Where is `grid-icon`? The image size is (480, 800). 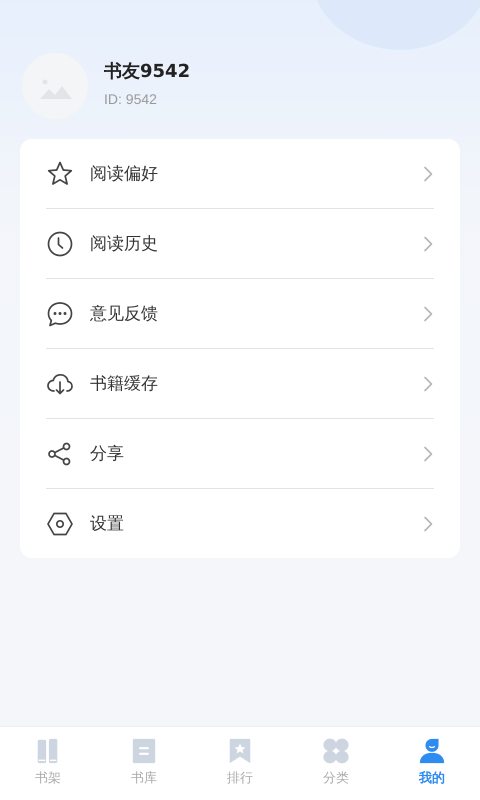 grid-icon is located at coordinates (336, 751).